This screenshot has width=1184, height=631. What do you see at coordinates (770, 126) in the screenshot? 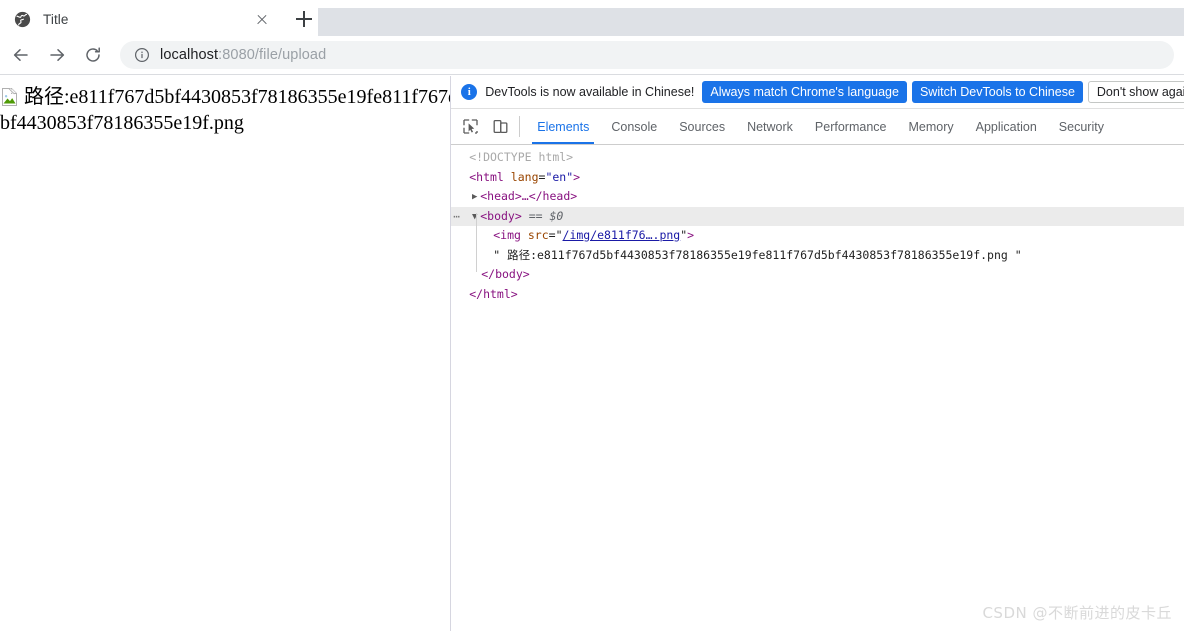
I see `tab-network: Network` at bounding box center [770, 126].